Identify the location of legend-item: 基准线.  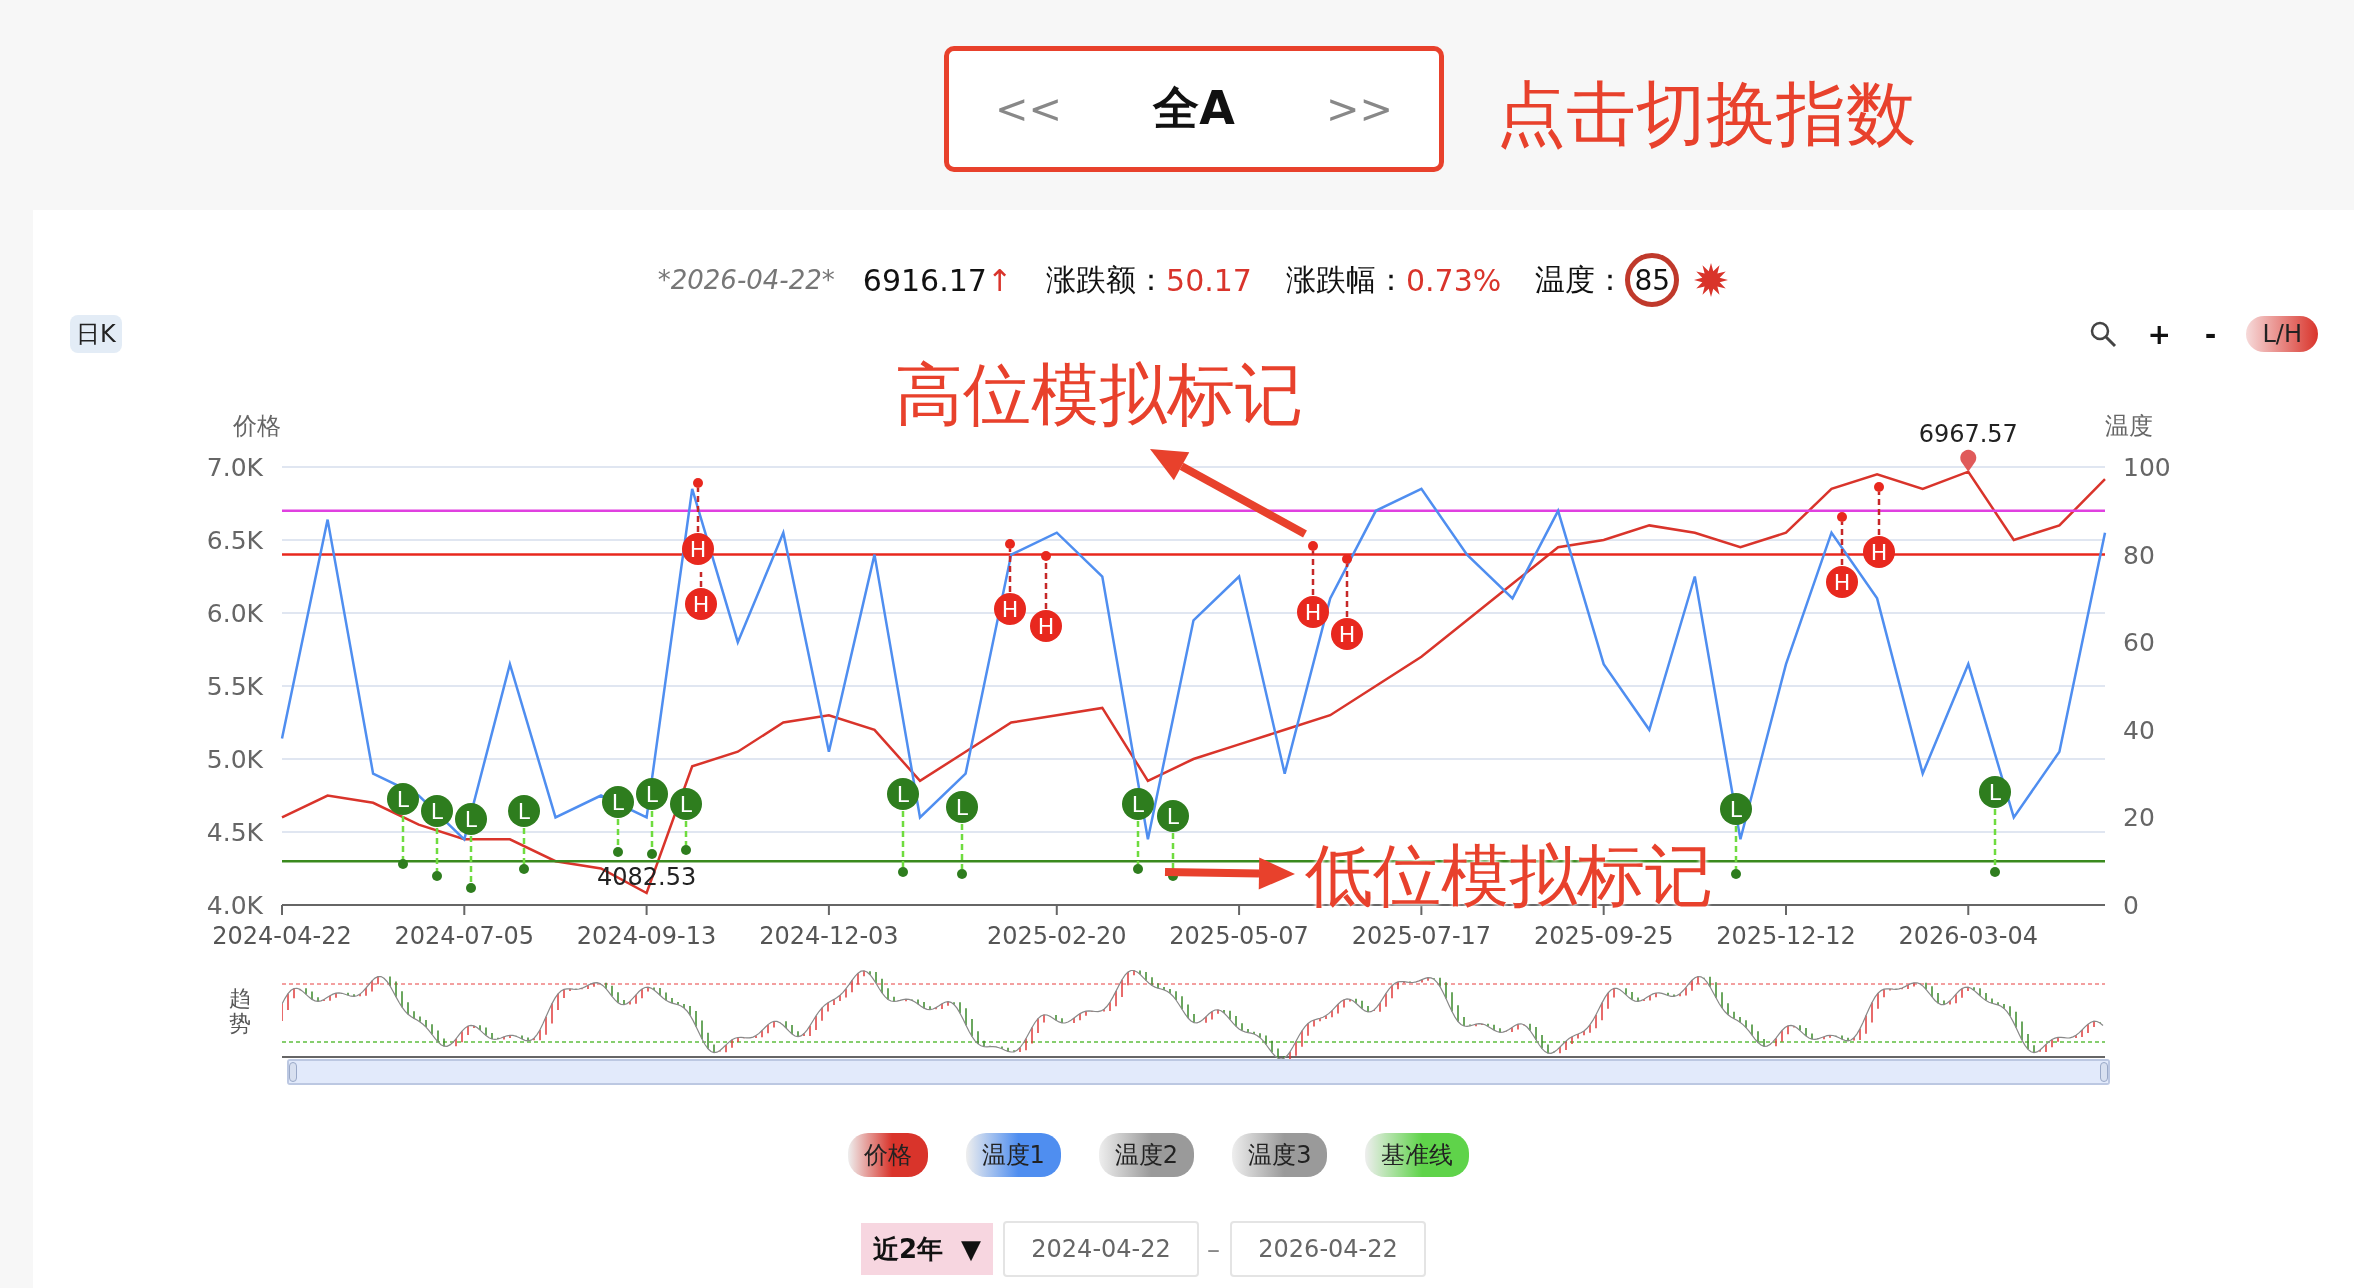
(1417, 1155).